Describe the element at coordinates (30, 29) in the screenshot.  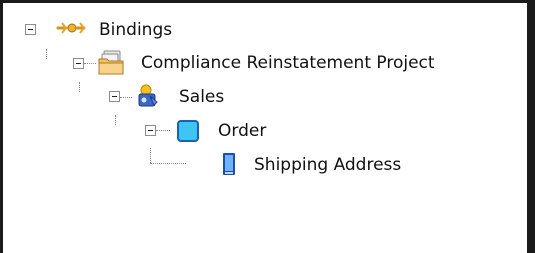
I see `collapse-bindings-button` at that location.